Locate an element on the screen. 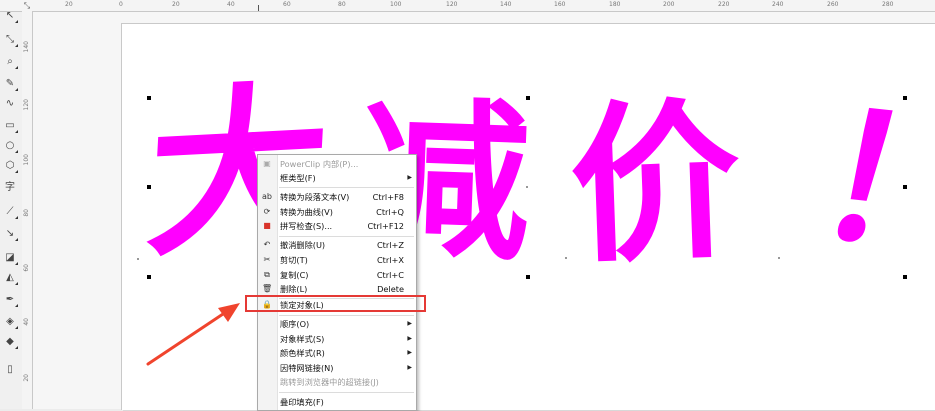  transparency-icon: ◭ is located at coordinates (10, 278).